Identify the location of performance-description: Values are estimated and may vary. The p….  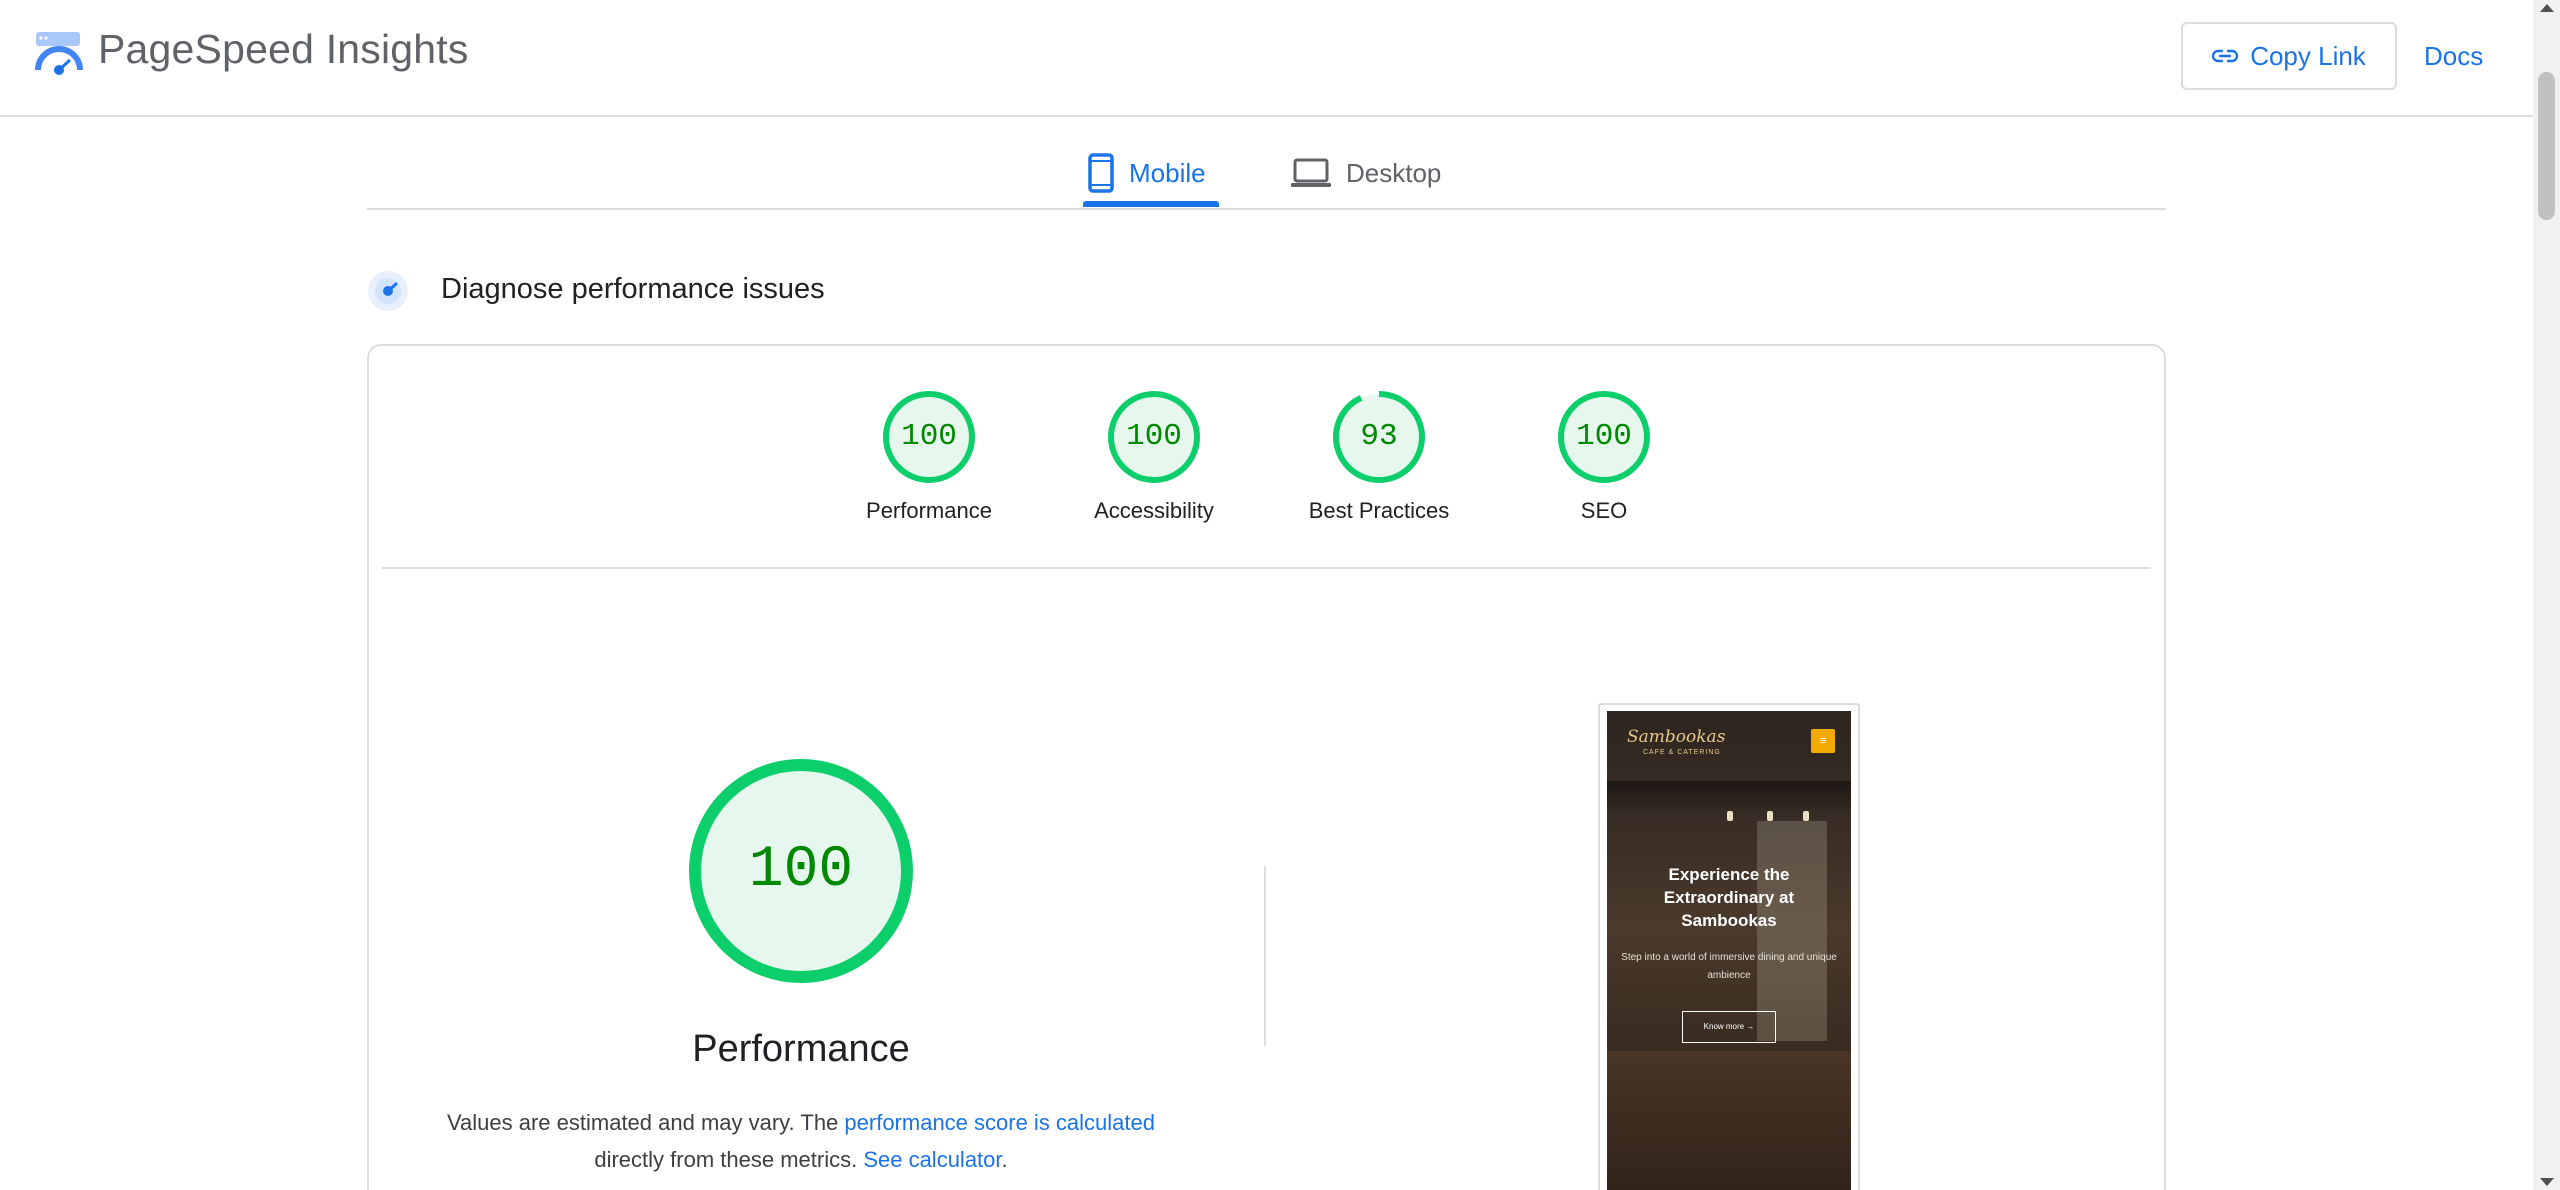
(801, 1141).